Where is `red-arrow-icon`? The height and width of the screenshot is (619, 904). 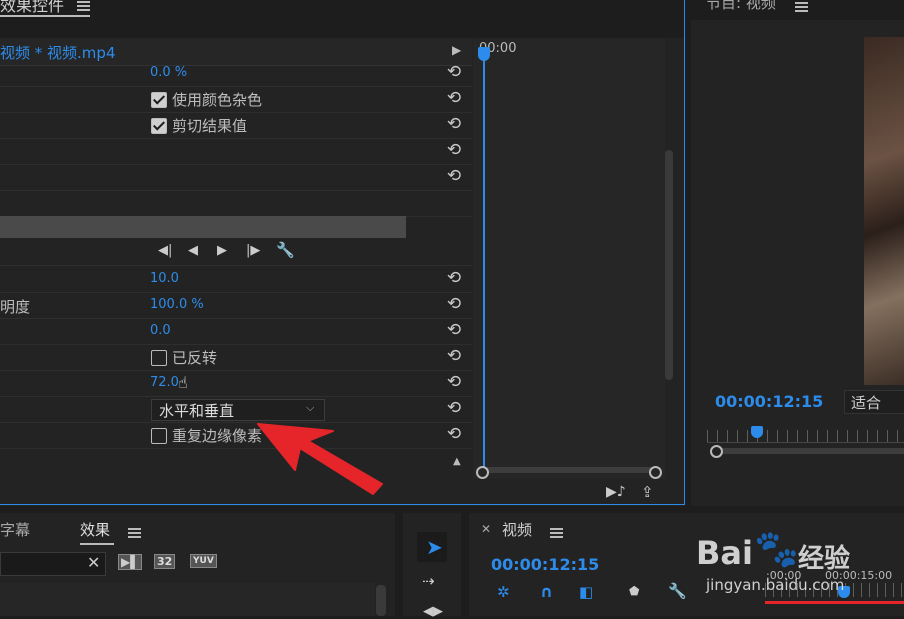 red-arrow-icon is located at coordinates (320, 459).